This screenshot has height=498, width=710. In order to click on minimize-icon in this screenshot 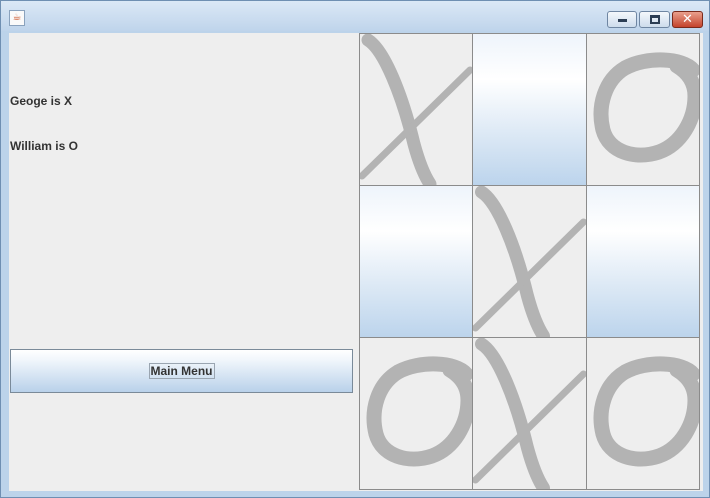, I will do `click(622, 20)`.